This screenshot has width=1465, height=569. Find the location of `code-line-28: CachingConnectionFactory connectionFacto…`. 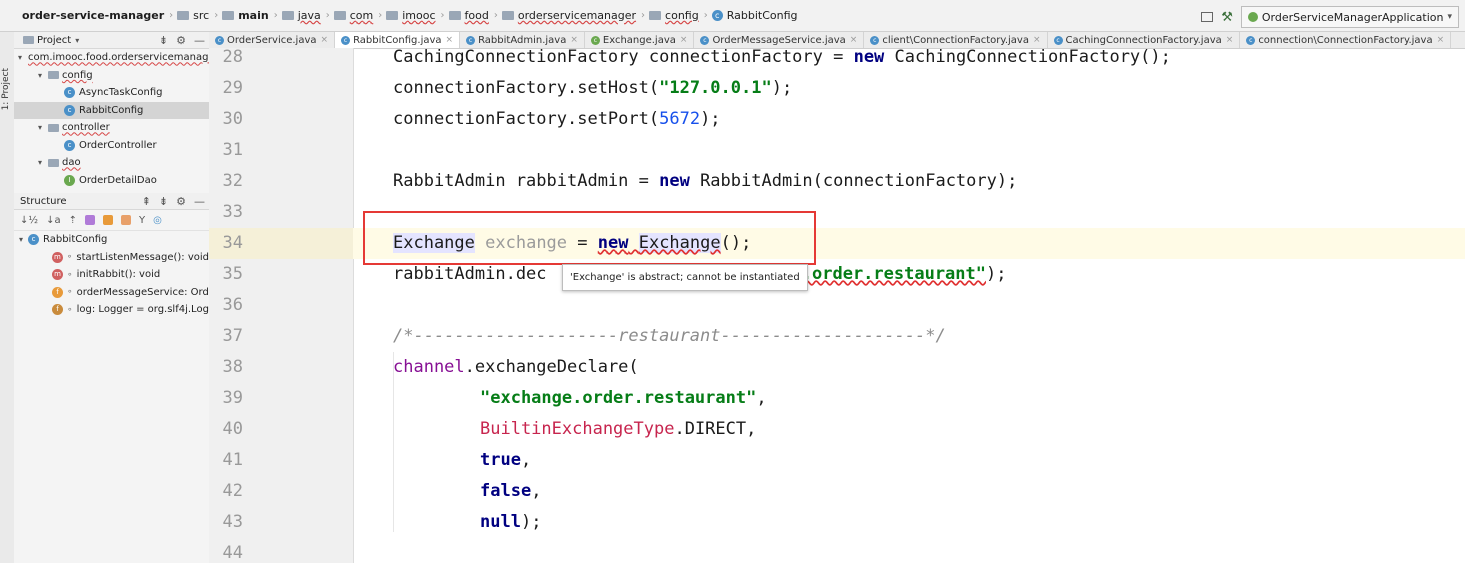

code-line-28: CachingConnectionFactory connectionFacto… is located at coordinates (782, 57).